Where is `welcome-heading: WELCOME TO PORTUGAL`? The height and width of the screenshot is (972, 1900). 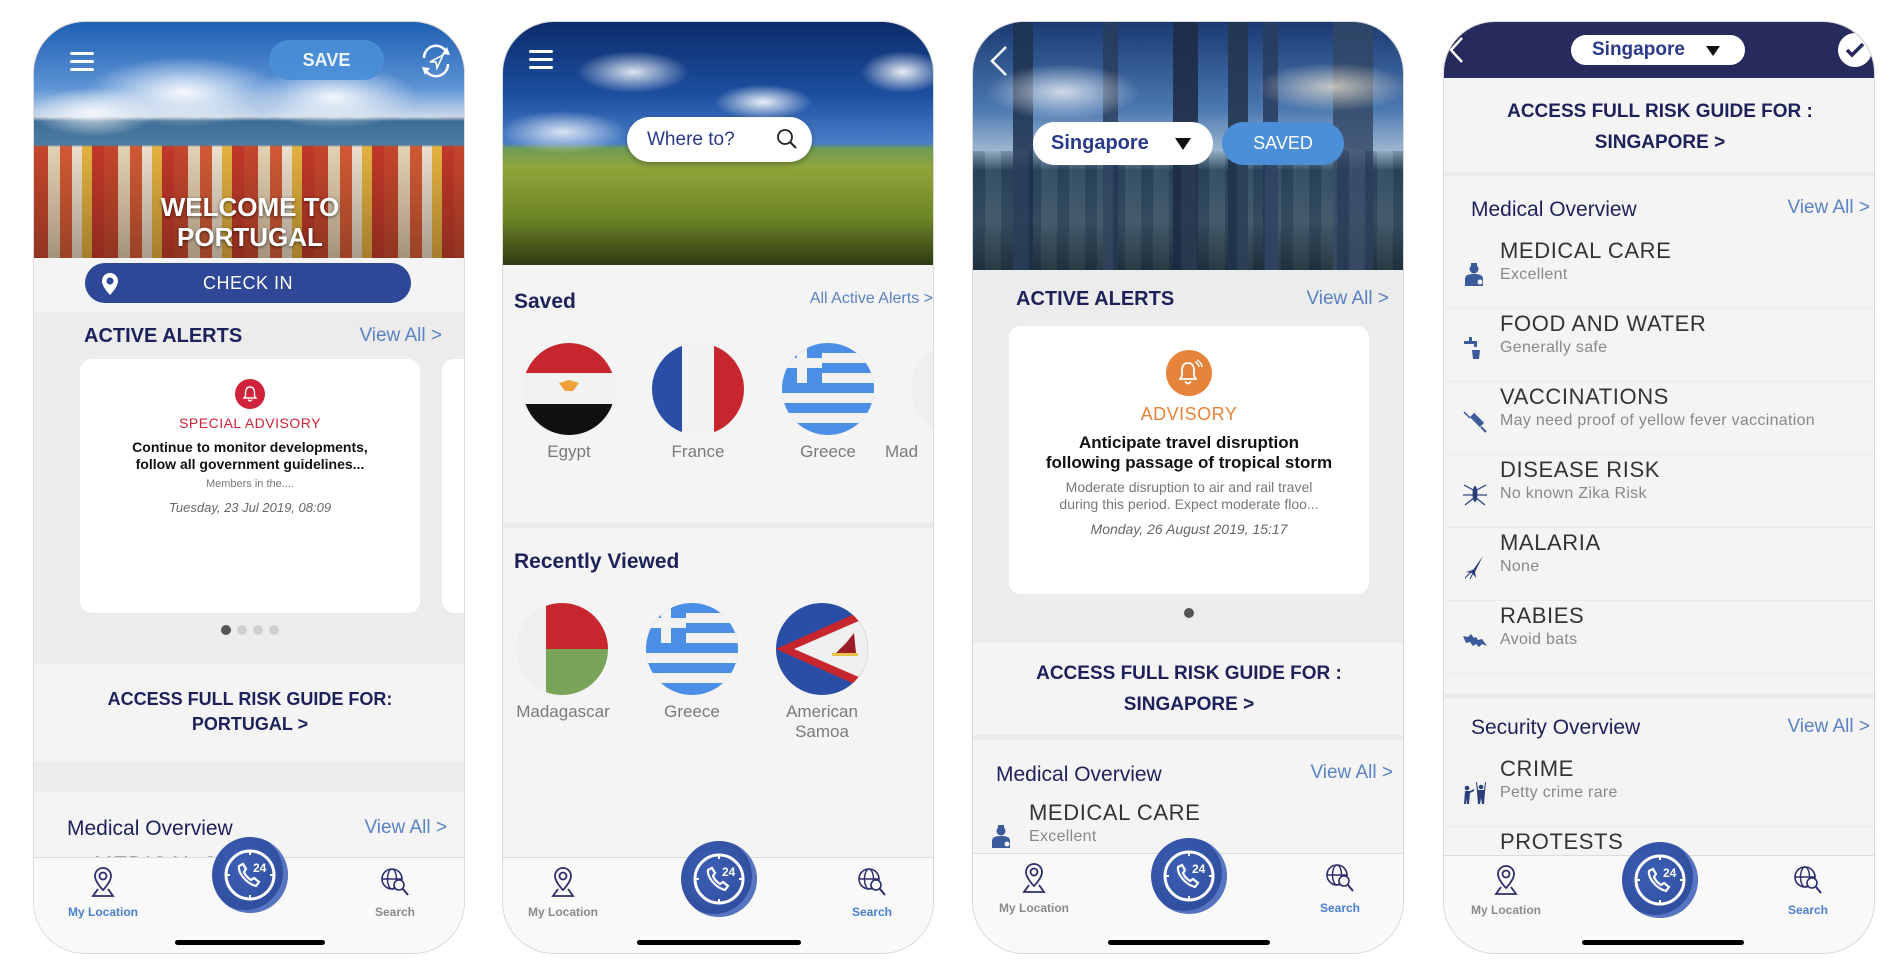 welcome-heading: WELCOME TO PORTUGAL is located at coordinates (249, 222).